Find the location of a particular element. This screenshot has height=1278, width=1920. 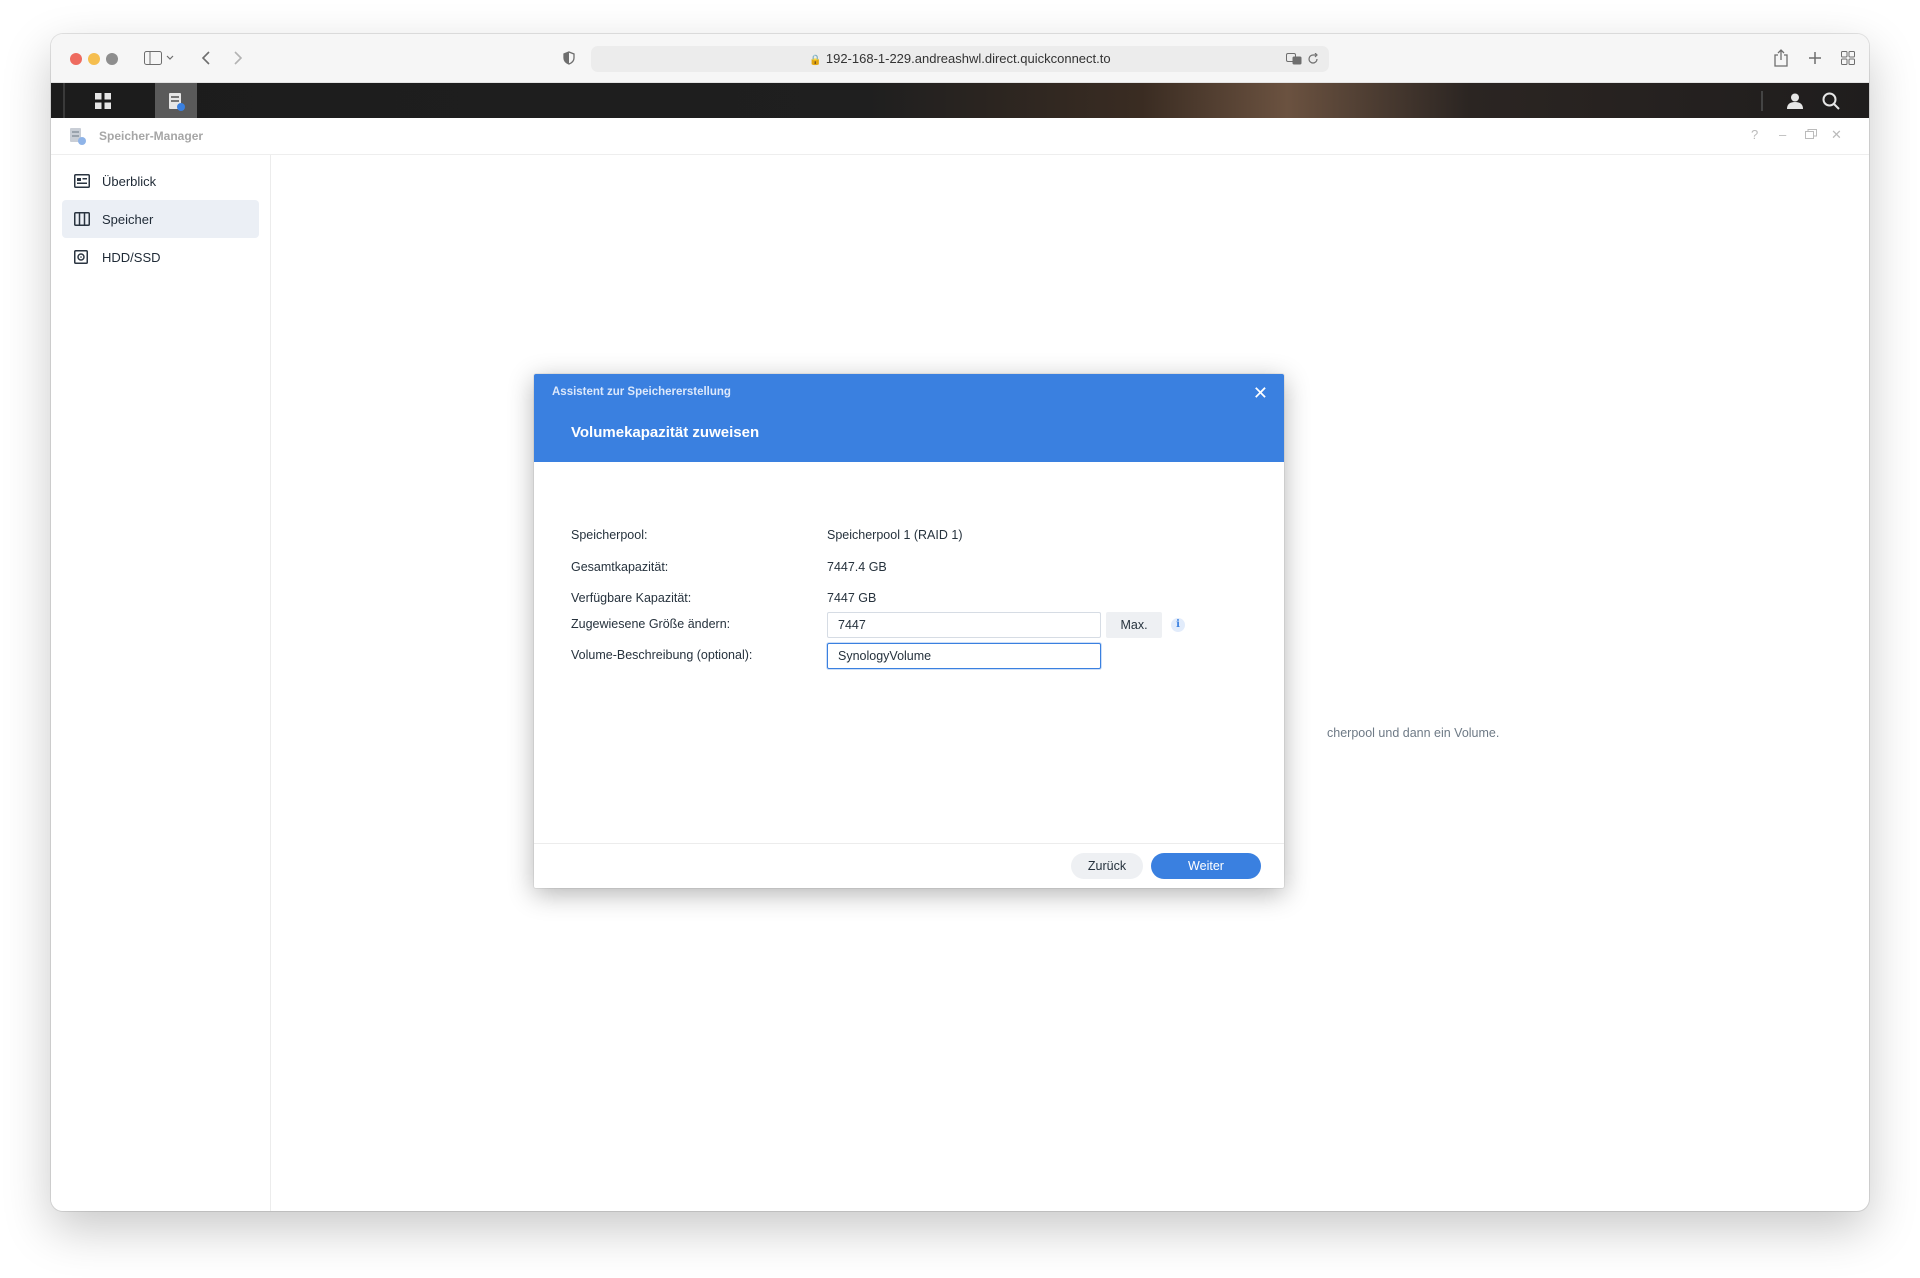

disk-icon is located at coordinates (83, 257).